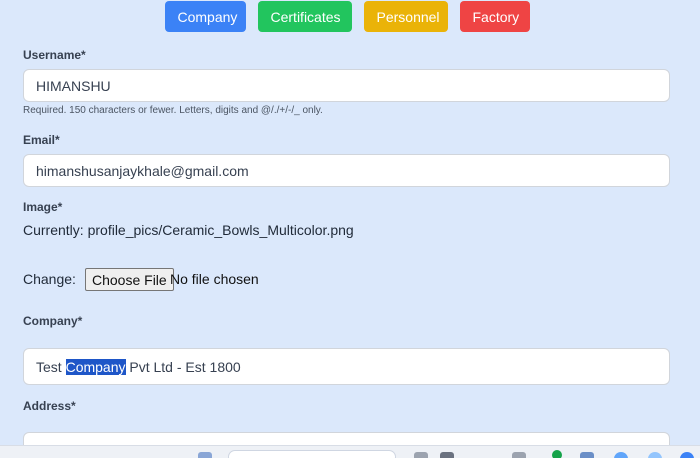 The image size is (700, 458). Describe the element at coordinates (51, 366) in the screenshot. I see `company-value-prefix: Test` at that location.